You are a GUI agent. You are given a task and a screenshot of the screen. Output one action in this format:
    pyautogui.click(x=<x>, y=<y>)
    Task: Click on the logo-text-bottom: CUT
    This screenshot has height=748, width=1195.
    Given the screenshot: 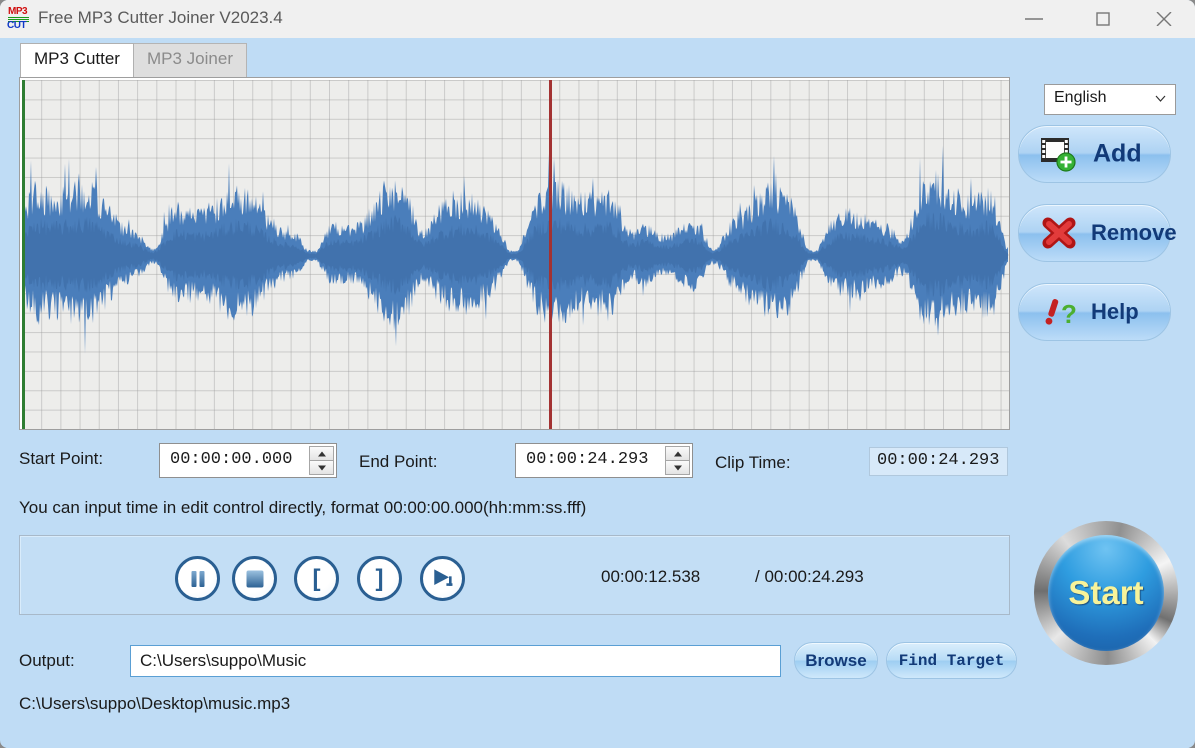 What is the action you would take?
    pyautogui.click(x=17, y=25)
    